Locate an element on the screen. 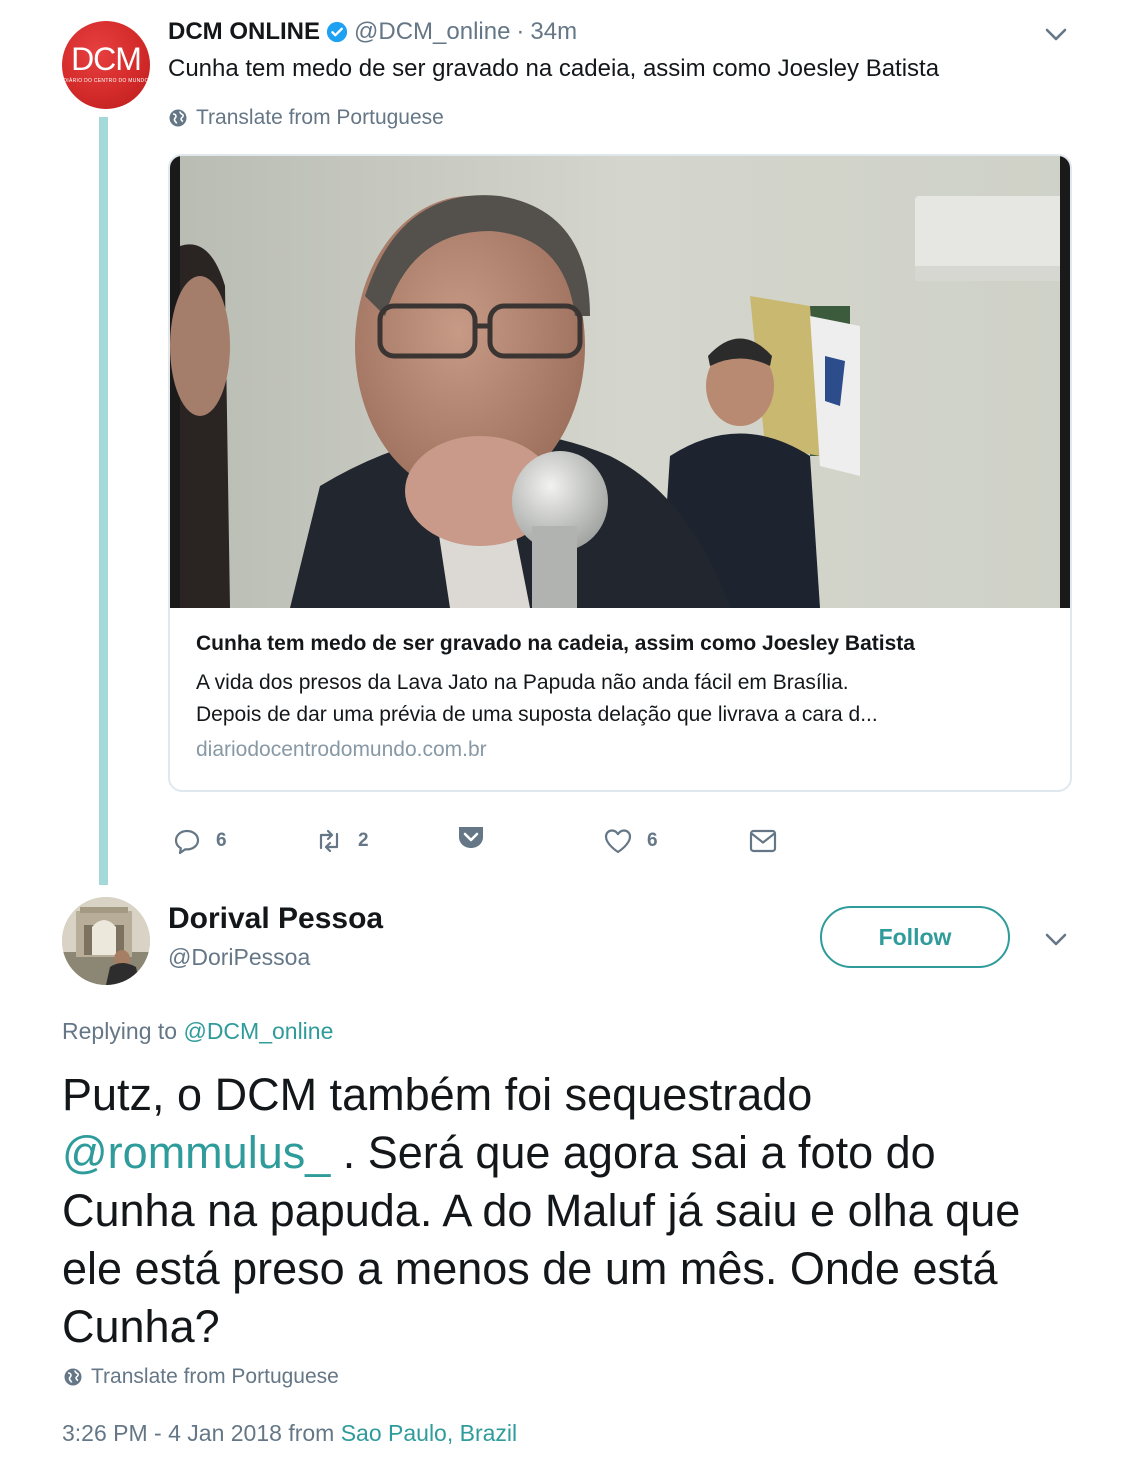  tweet-timestamp: 3:26 PM - 4 Jan 2018 is located at coordinates (172, 1433).